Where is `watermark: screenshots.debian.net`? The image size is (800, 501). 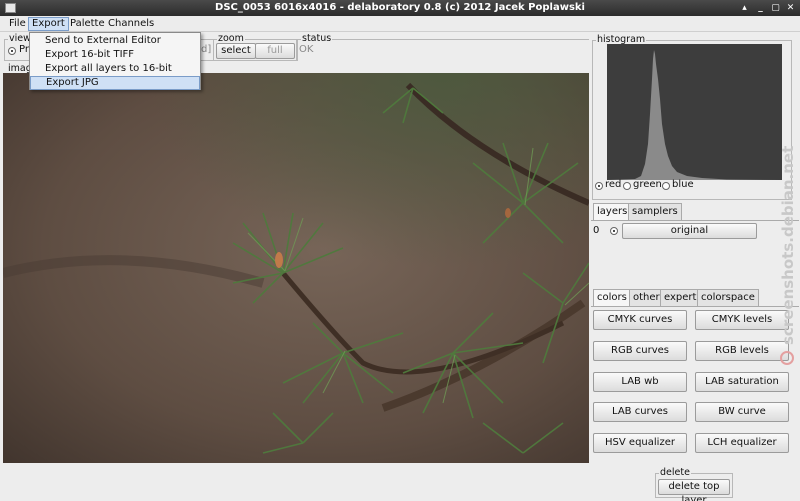
watermark: screenshots.debian.net is located at coordinates (788, 255).